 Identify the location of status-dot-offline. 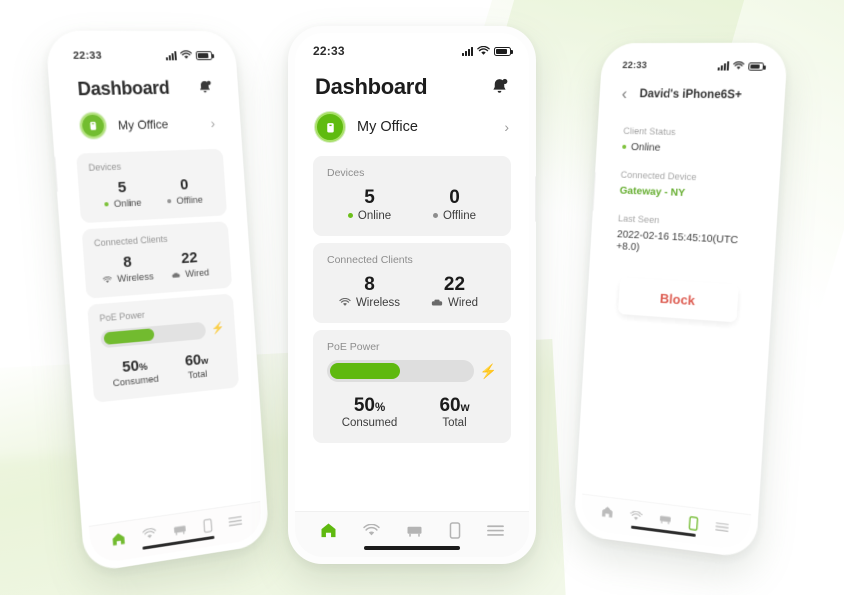
(435, 216).